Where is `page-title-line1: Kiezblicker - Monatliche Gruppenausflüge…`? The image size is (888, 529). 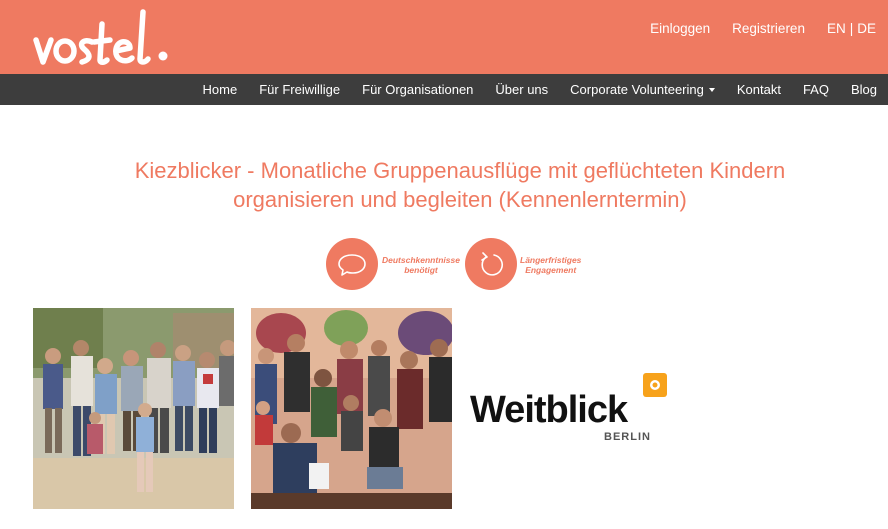
page-title-line1: Kiezblicker - Monatliche Gruppenausflüge… is located at coordinates (460, 170).